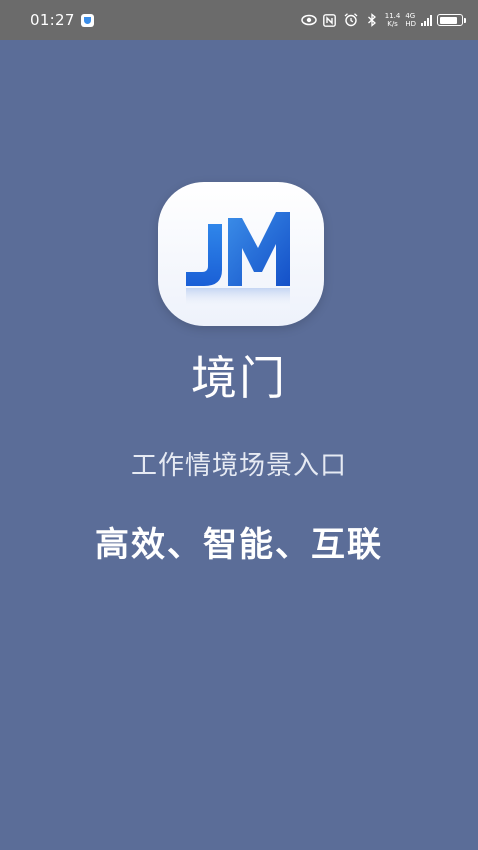  Describe the element at coordinates (239, 20) in the screenshot. I see `status-bar: 01:27 11.4 K/s 4G HD` at that location.